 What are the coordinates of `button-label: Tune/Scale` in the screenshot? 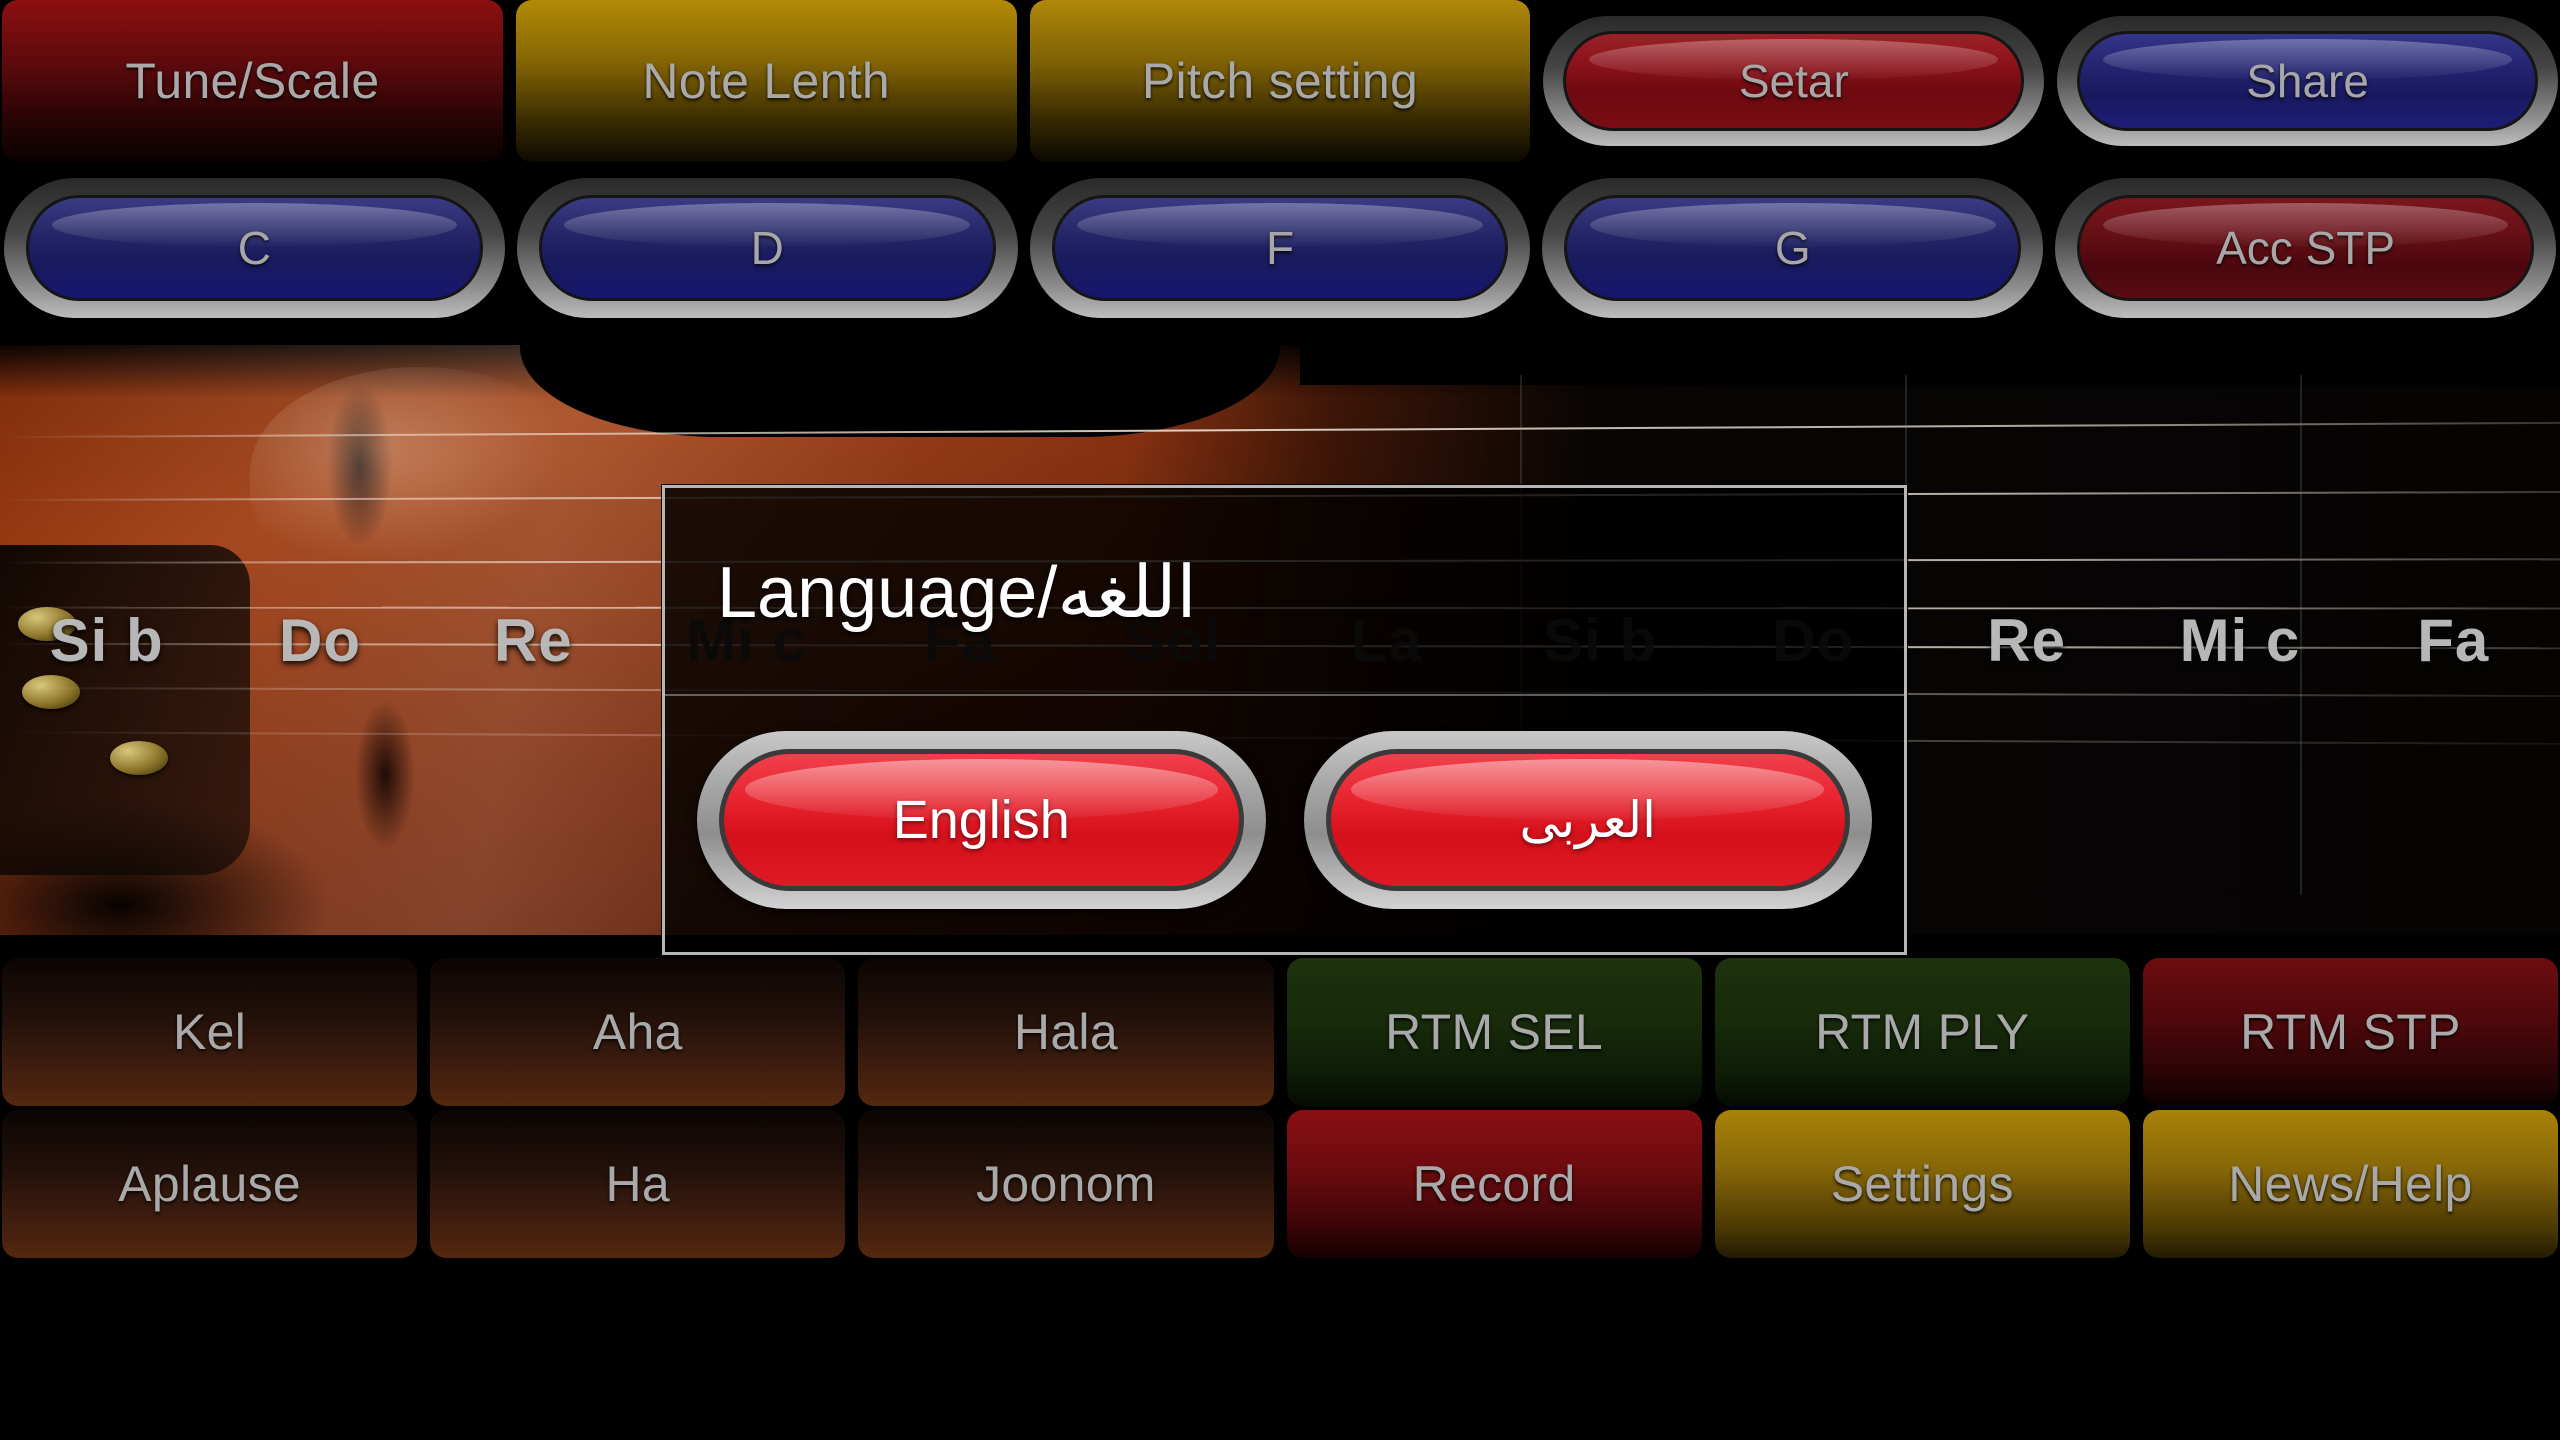 It's located at (252, 81).